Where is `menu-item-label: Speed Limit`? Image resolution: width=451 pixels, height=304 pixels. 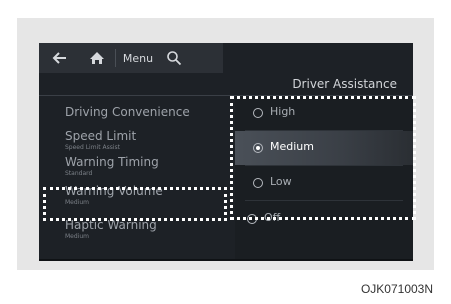 menu-item-label: Speed Limit is located at coordinates (101, 136).